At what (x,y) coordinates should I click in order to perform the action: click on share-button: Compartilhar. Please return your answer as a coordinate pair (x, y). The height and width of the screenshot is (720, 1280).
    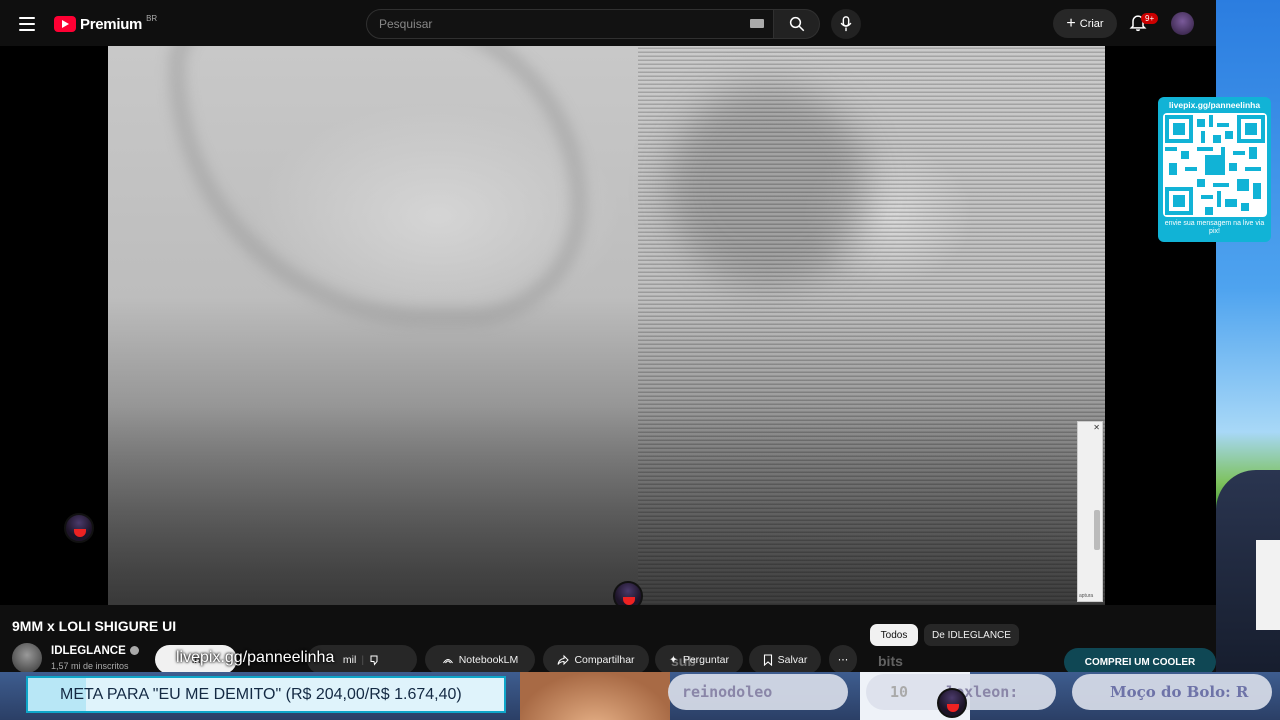
    Looking at the image, I should click on (596, 659).